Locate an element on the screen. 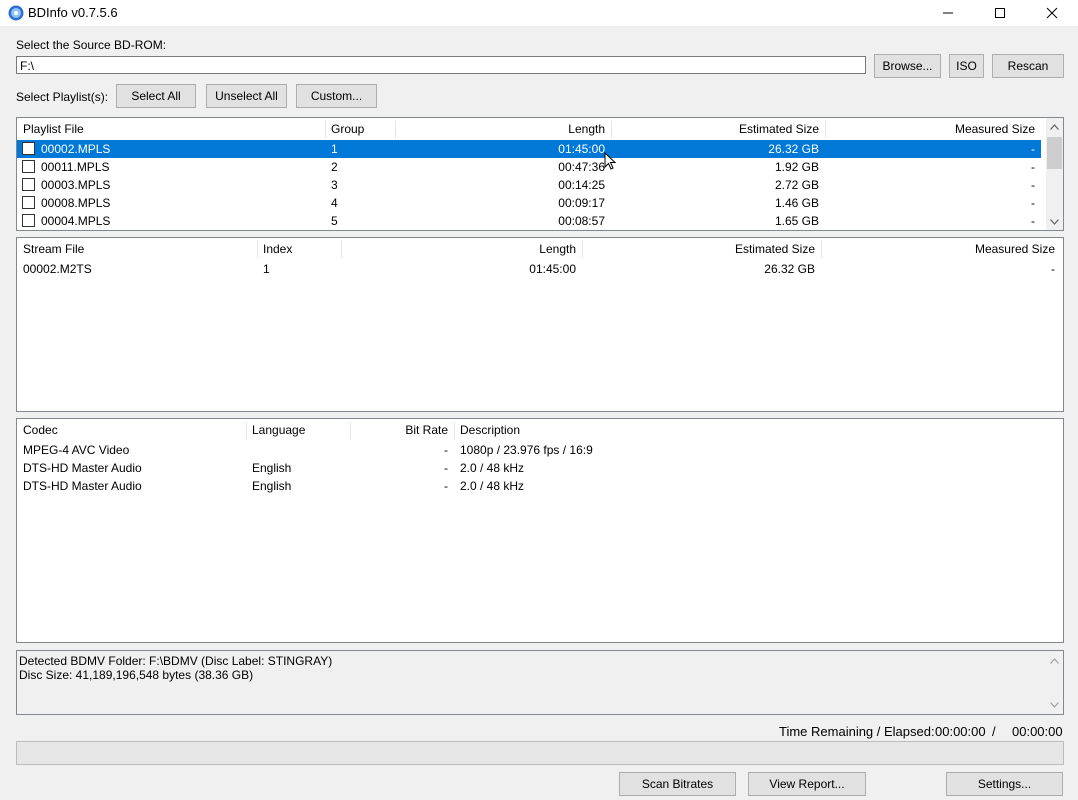  codec-language: English is located at coordinates (272, 468).